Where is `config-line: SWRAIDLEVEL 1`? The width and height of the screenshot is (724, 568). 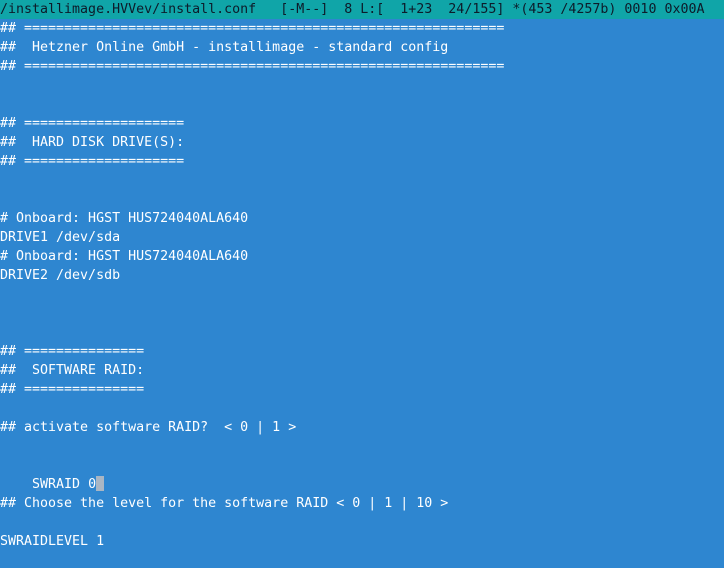
config-line: SWRAIDLEVEL 1 is located at coordinates (52, 541).